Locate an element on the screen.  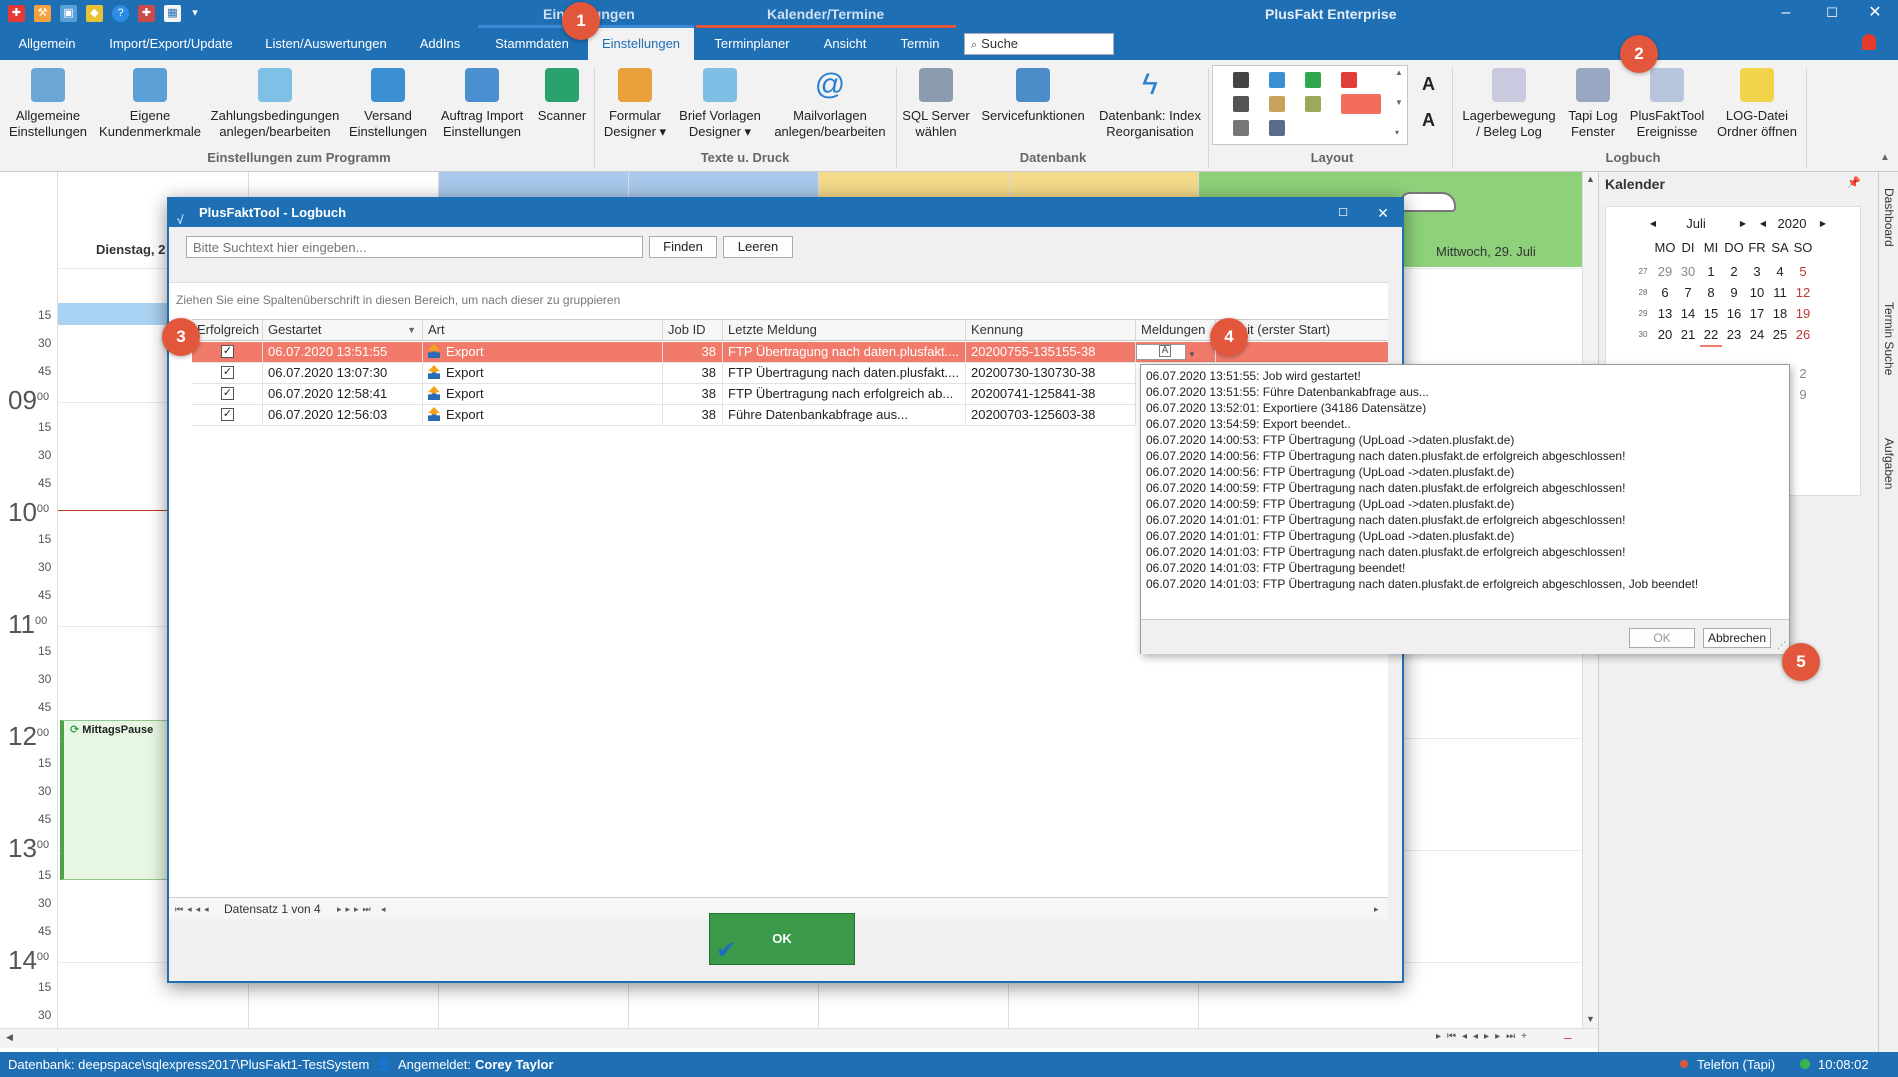
tab-terminplaner: Terminplaner is located at coordinates (752, 44).